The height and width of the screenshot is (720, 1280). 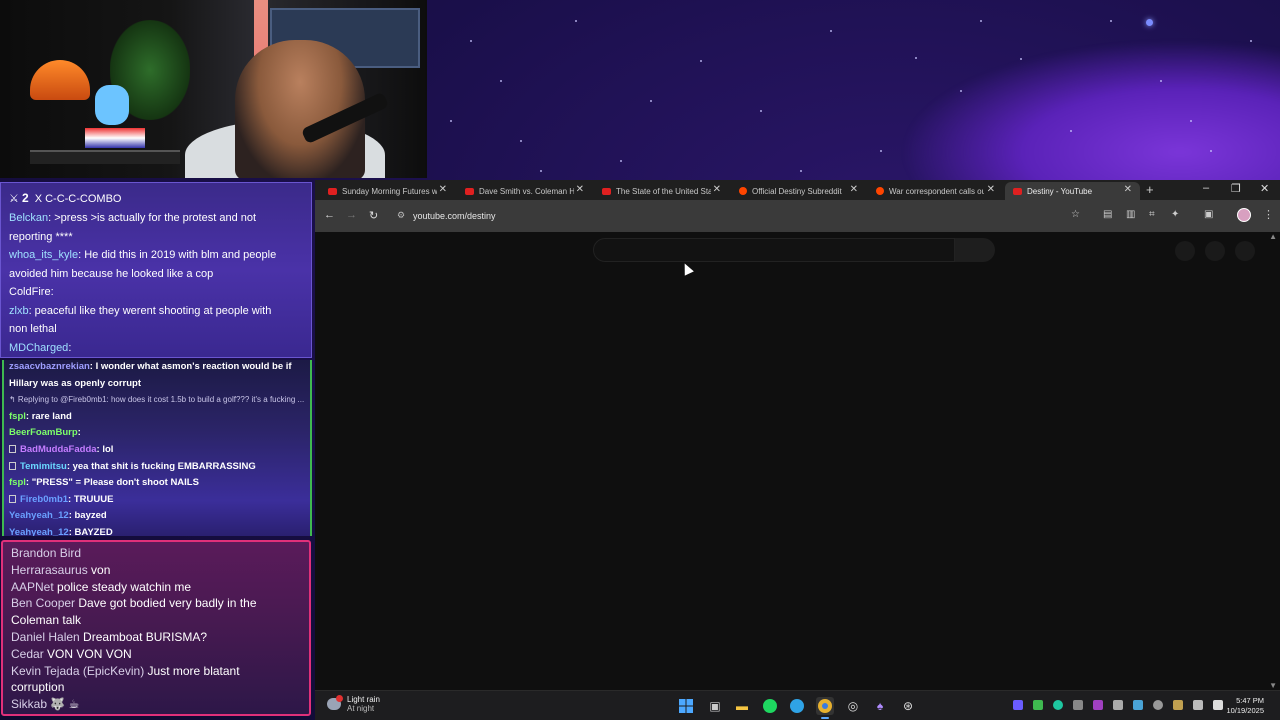 I want to click on new-tab-button: +, so click(x=1150, y=189).